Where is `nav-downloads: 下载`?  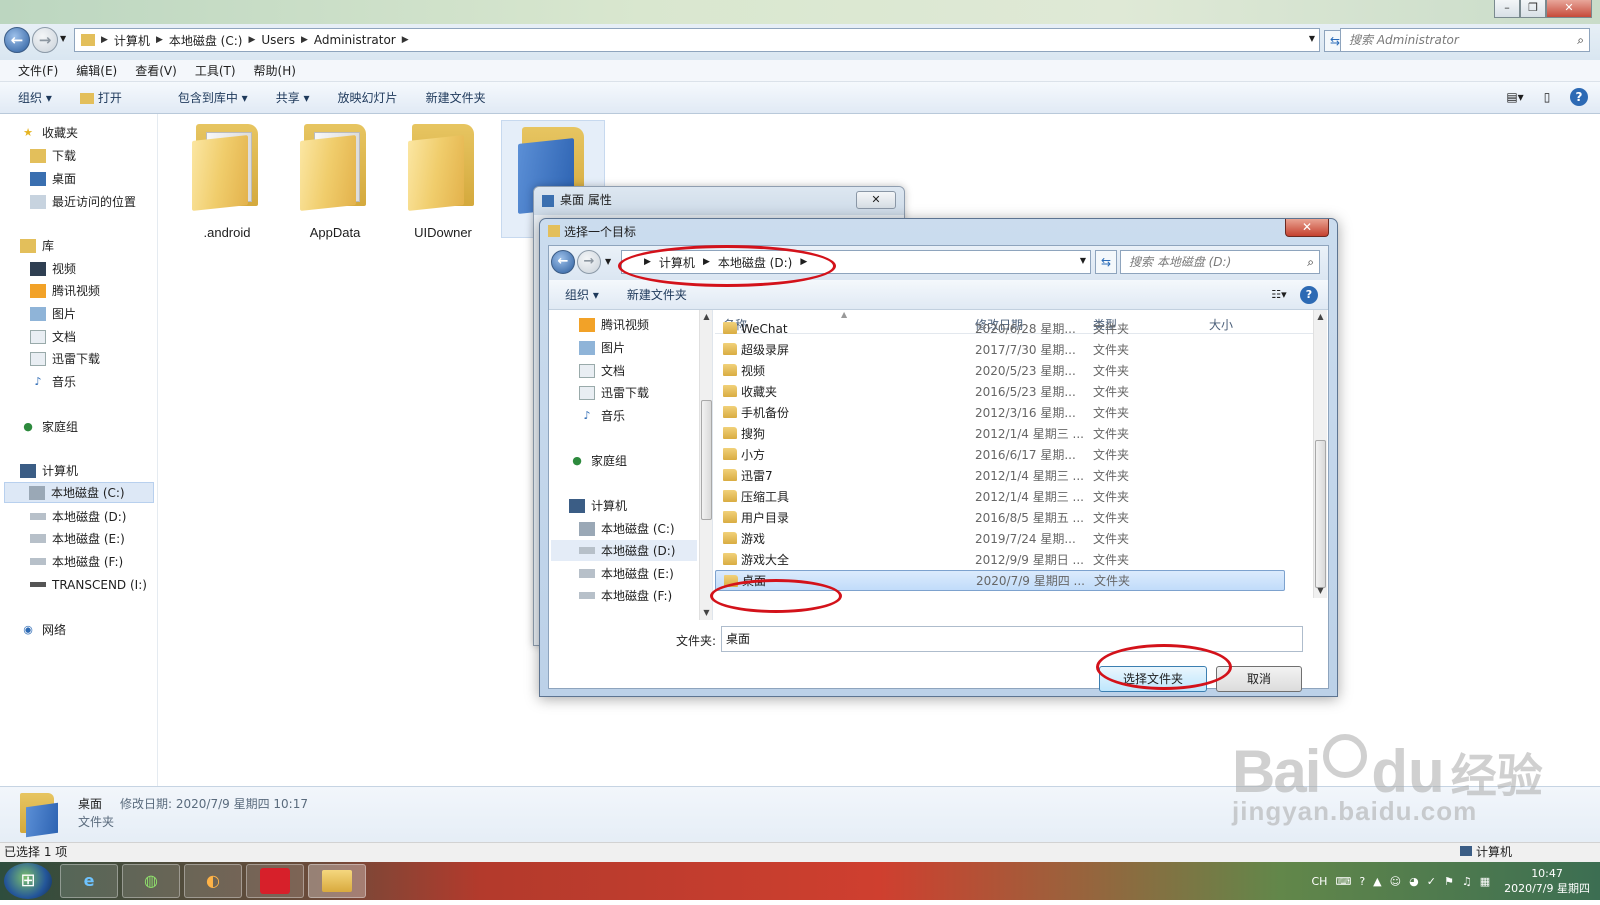
nav-downloads: 下载 is located at coordinates (53, 155).